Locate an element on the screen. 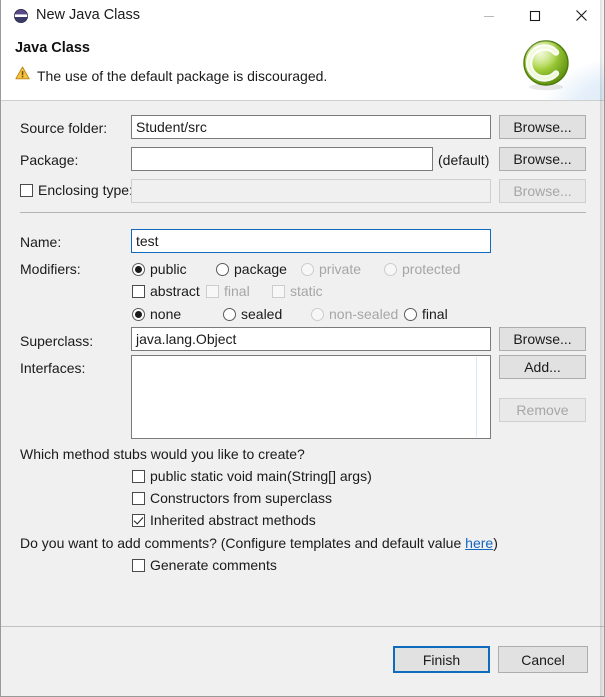 This screenshot has width=605, height=697. source-folder-label: Source folder: is located at coordinates (64, 128).